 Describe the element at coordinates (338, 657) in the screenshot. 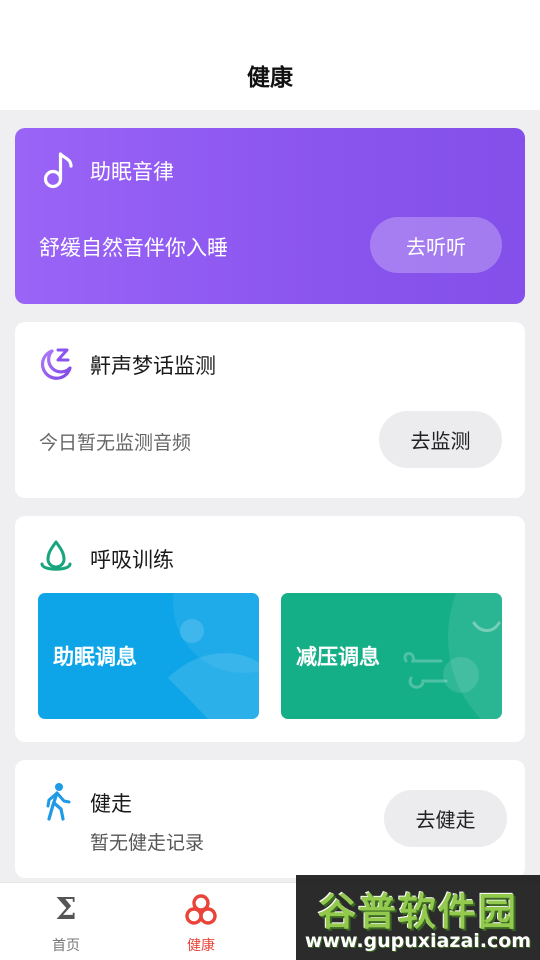

I see `stress-breathing-label: 减压调息` at that location.